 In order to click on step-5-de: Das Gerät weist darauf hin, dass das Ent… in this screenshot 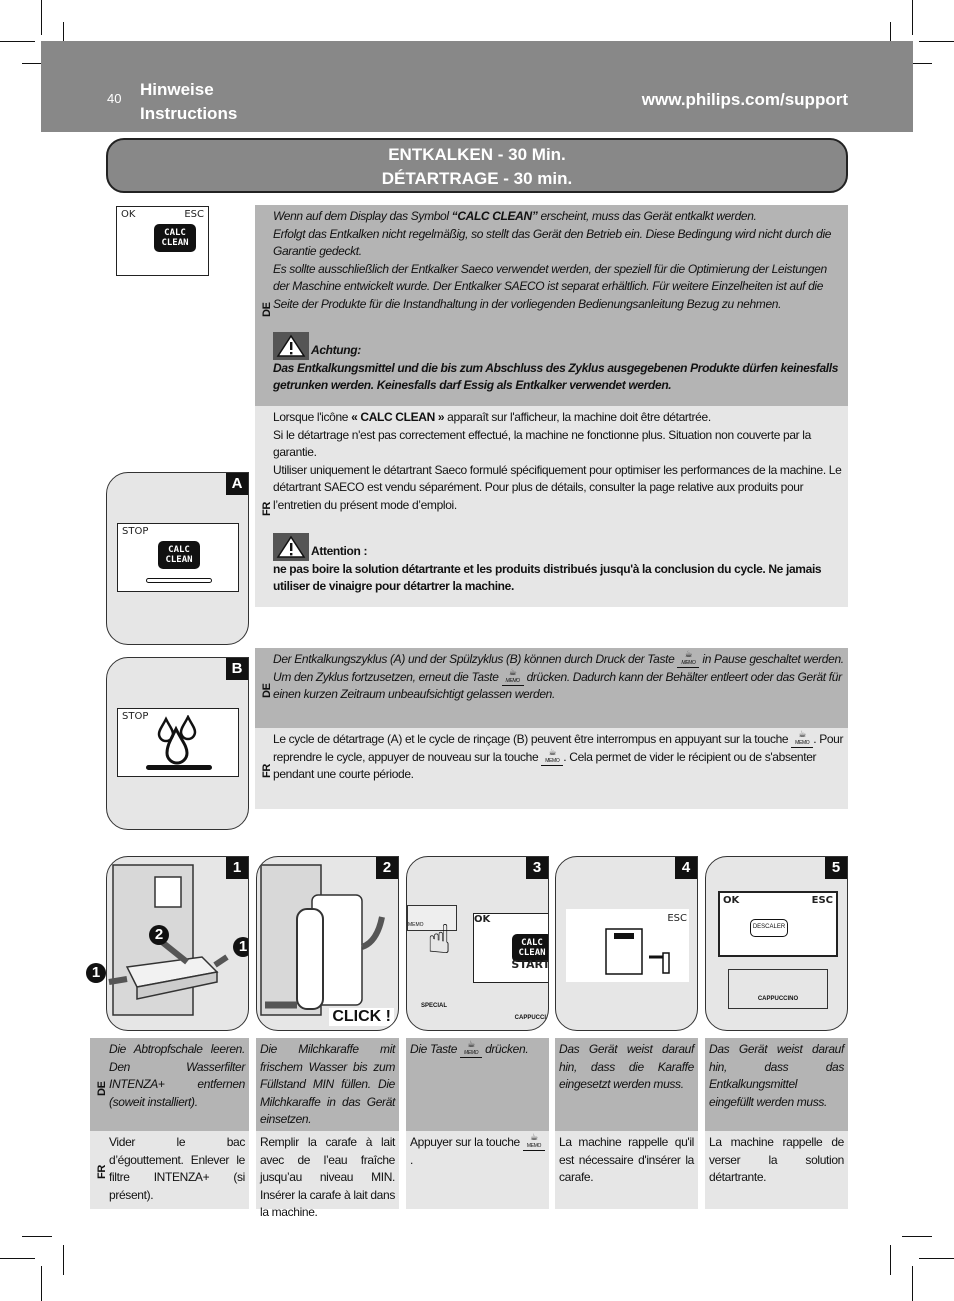, I will do `click(776, 1084)`.